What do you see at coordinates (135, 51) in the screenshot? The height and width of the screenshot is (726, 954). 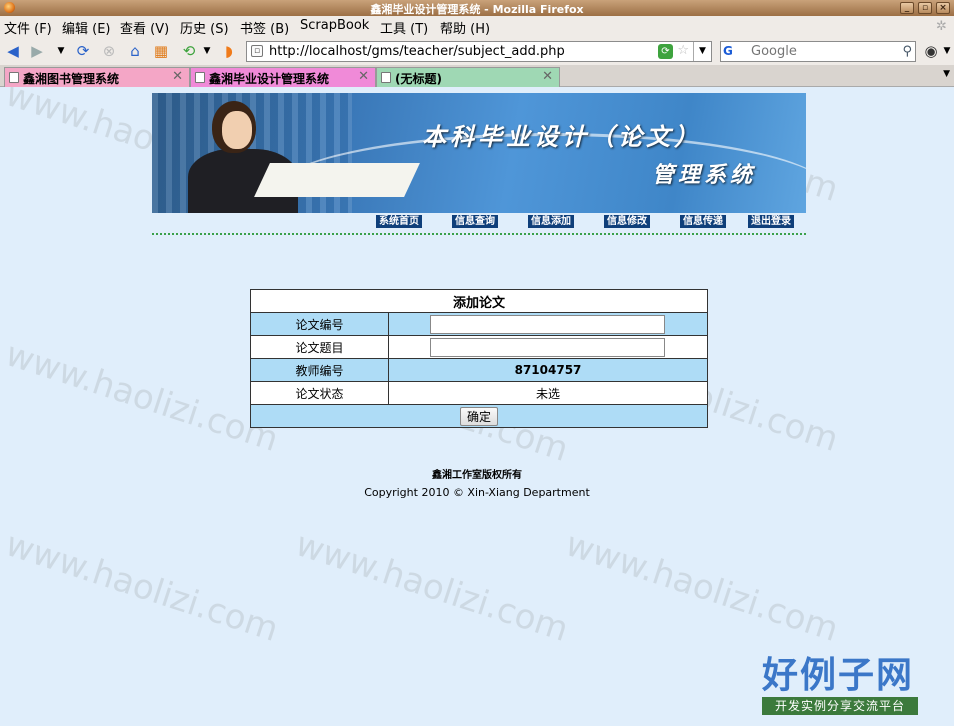 I see `home-icon: ⌂` at bounding box center [135, 51].